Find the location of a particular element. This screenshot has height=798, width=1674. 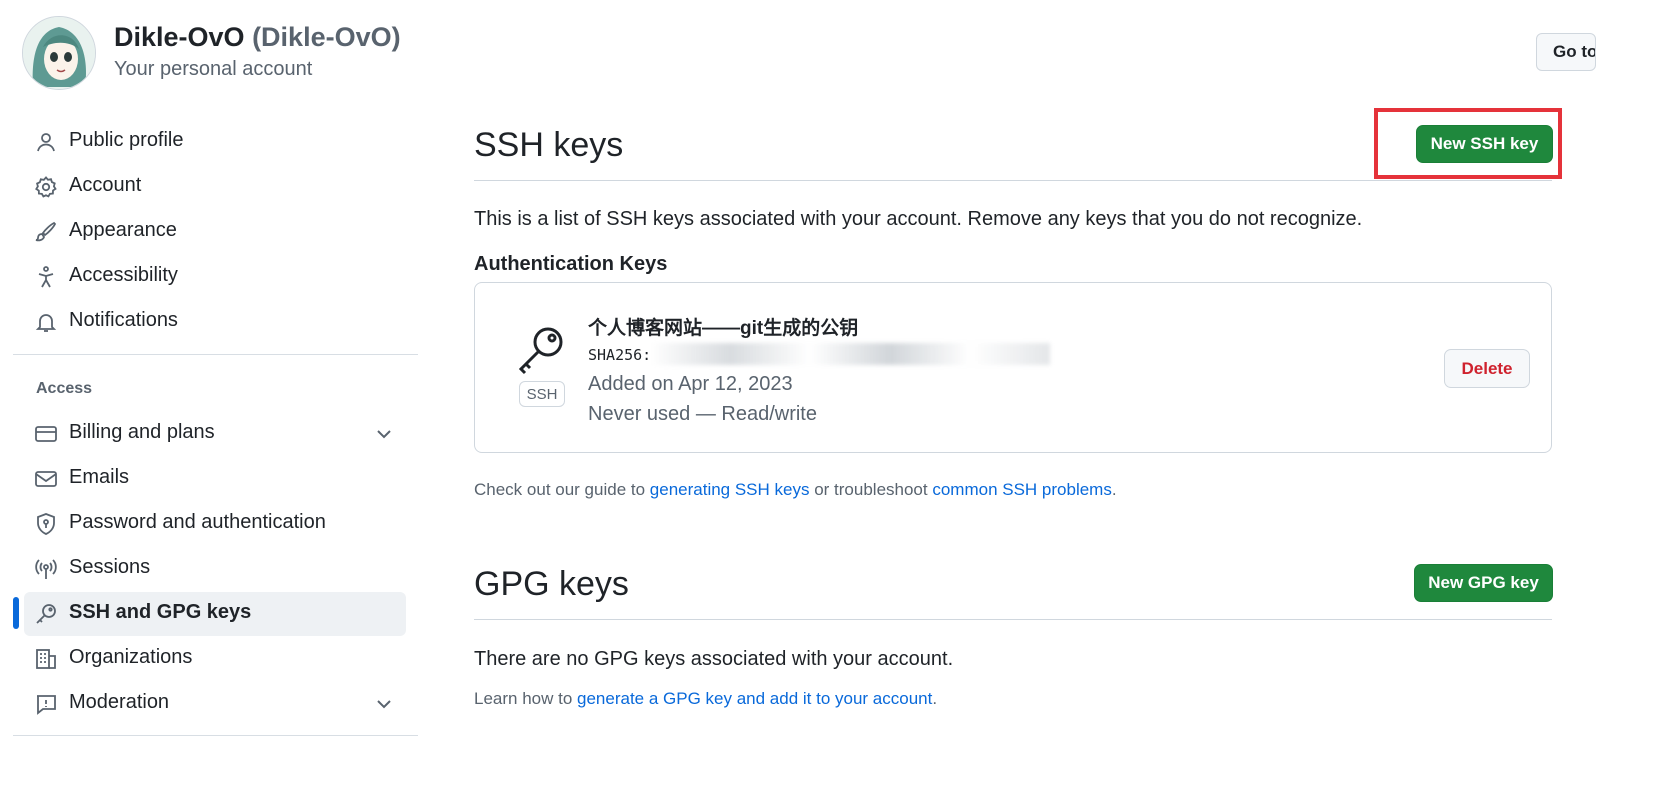

bell-icon is located at coordinates (46, 323).